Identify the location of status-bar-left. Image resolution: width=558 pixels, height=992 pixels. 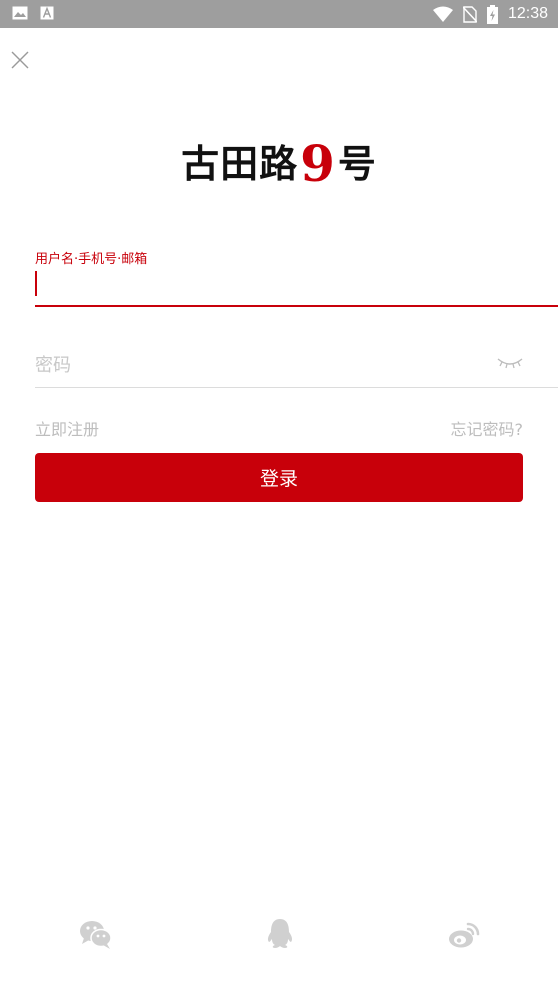
(33, 13).